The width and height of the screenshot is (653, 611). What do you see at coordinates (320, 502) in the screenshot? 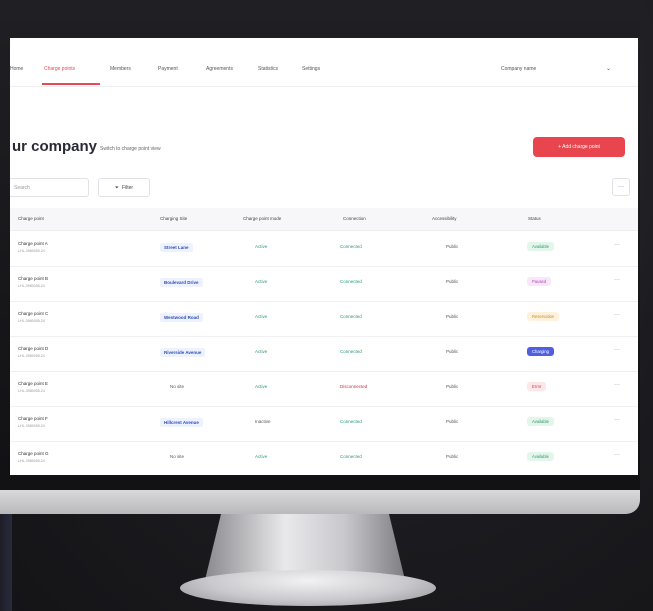
I see `monitor-chin` at bounding box center [320, 502].